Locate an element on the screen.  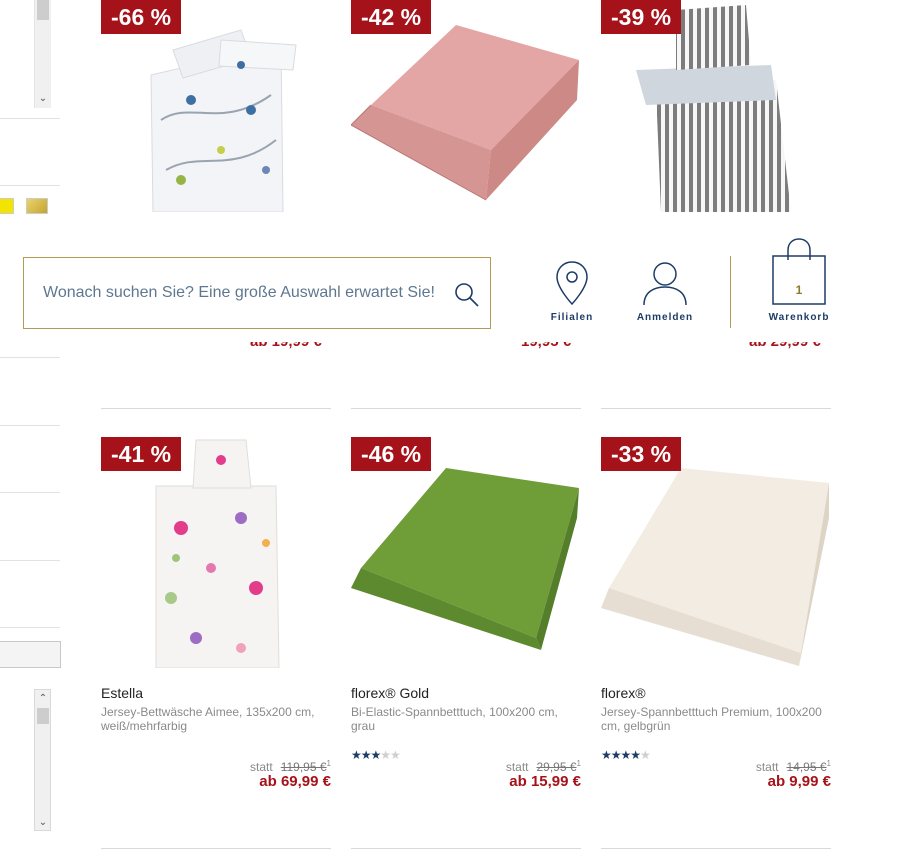
color-swatch-yellow is located at coordinates (7, 206).